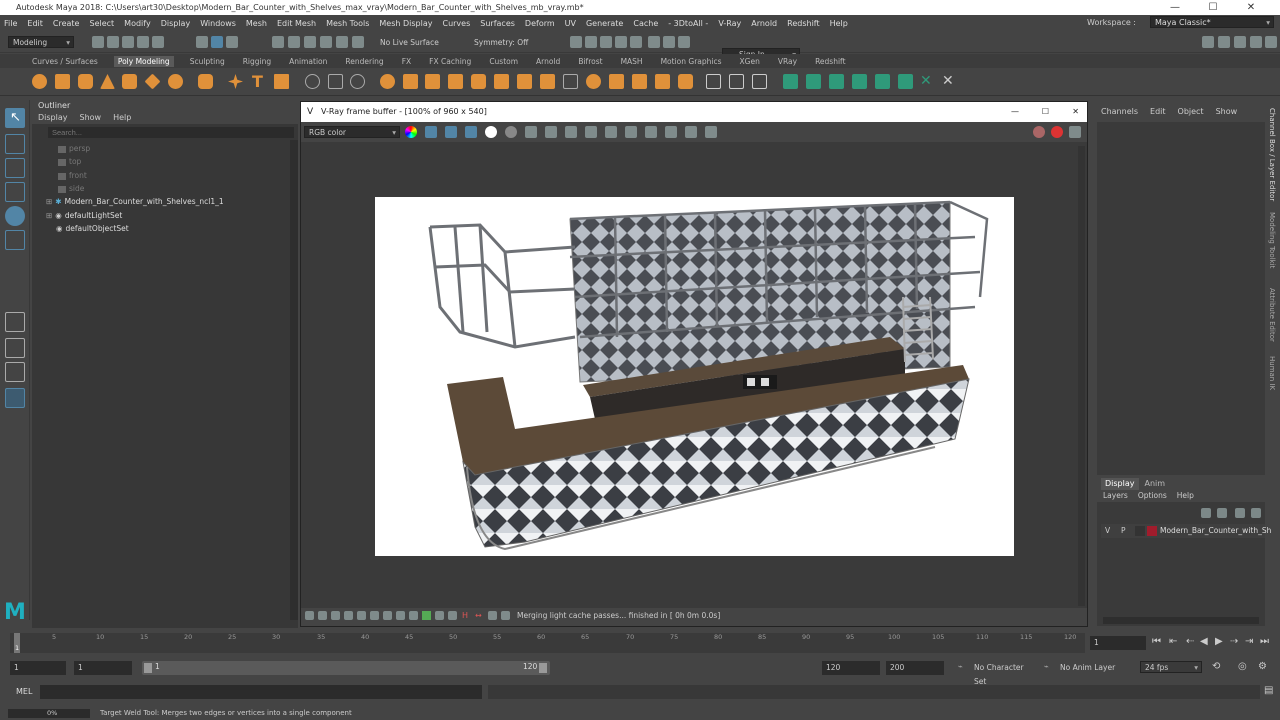 The width and height of the screenshot is (1280, 720). Describe the element at coordinates (357, 81) in the screenshot. I see `smooth-icon` at that location.